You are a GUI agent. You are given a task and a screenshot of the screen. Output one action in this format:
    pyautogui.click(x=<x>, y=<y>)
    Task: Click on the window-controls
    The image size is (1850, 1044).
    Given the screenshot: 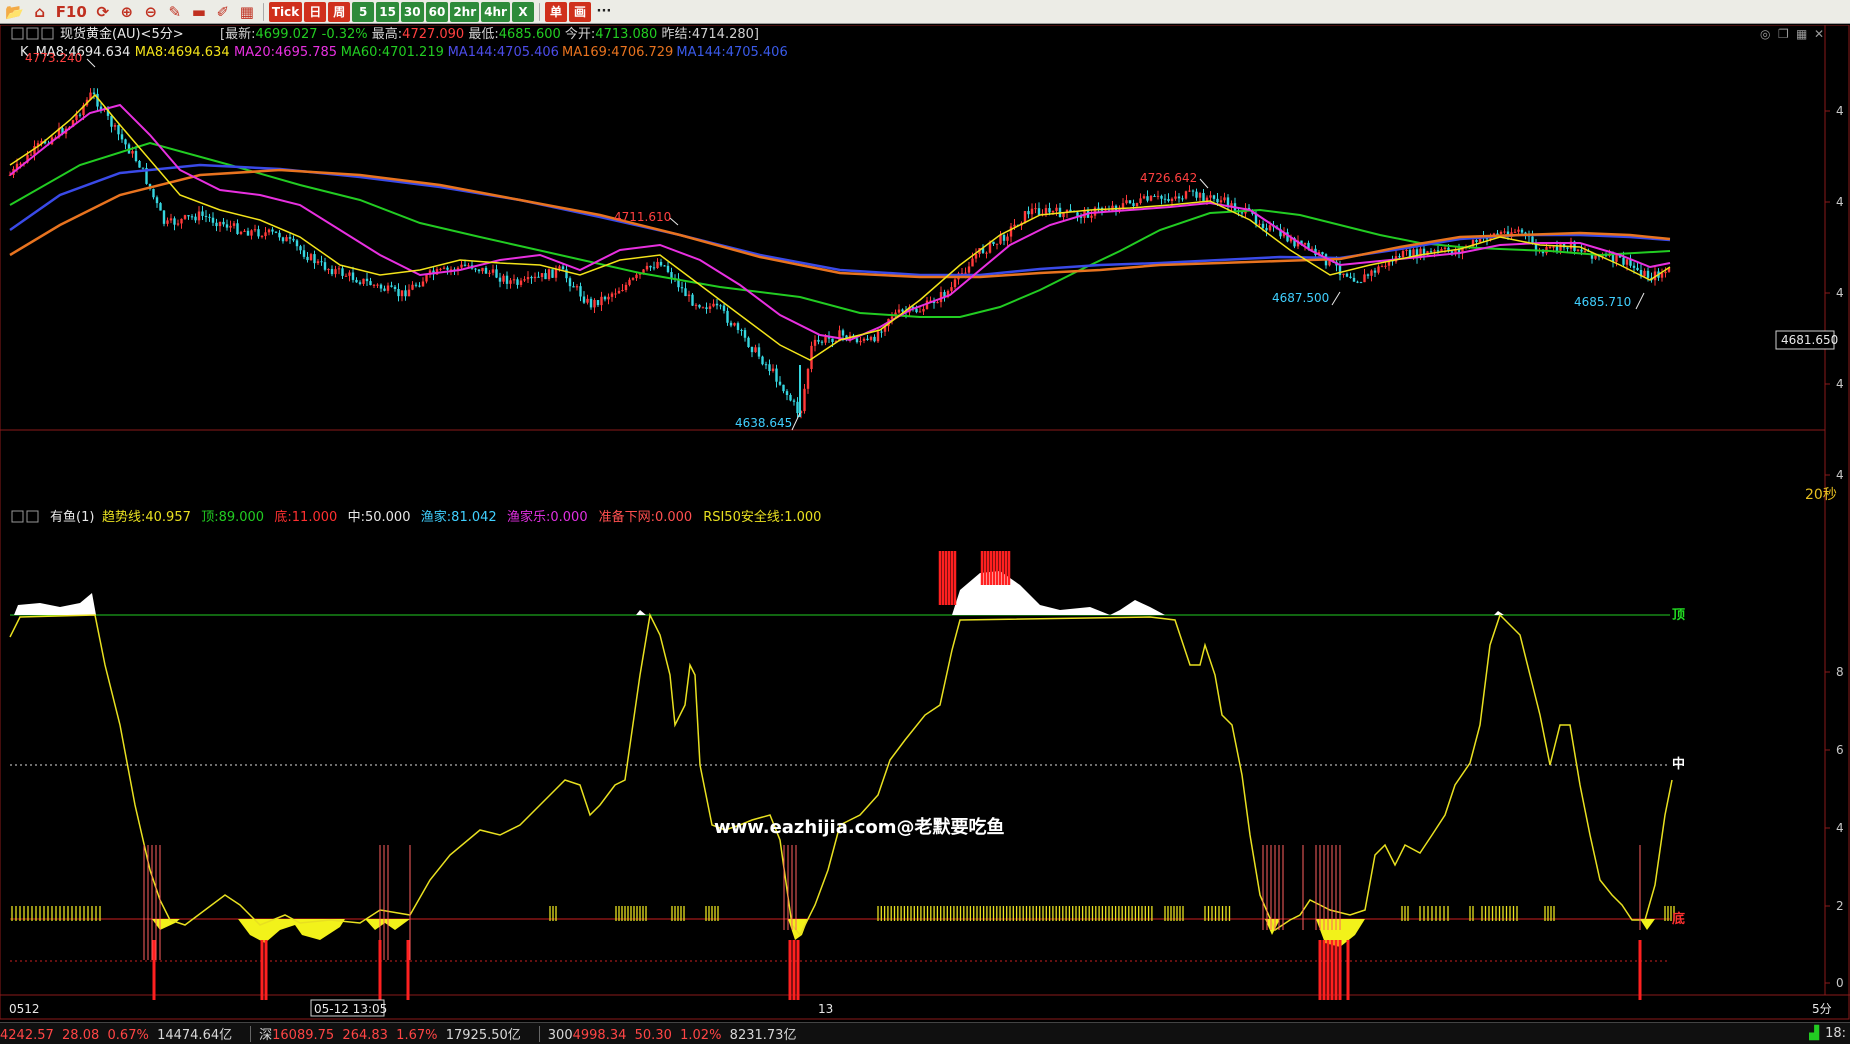 What is the action you would take?
    pyautogui.click(x=32, y=33)
    